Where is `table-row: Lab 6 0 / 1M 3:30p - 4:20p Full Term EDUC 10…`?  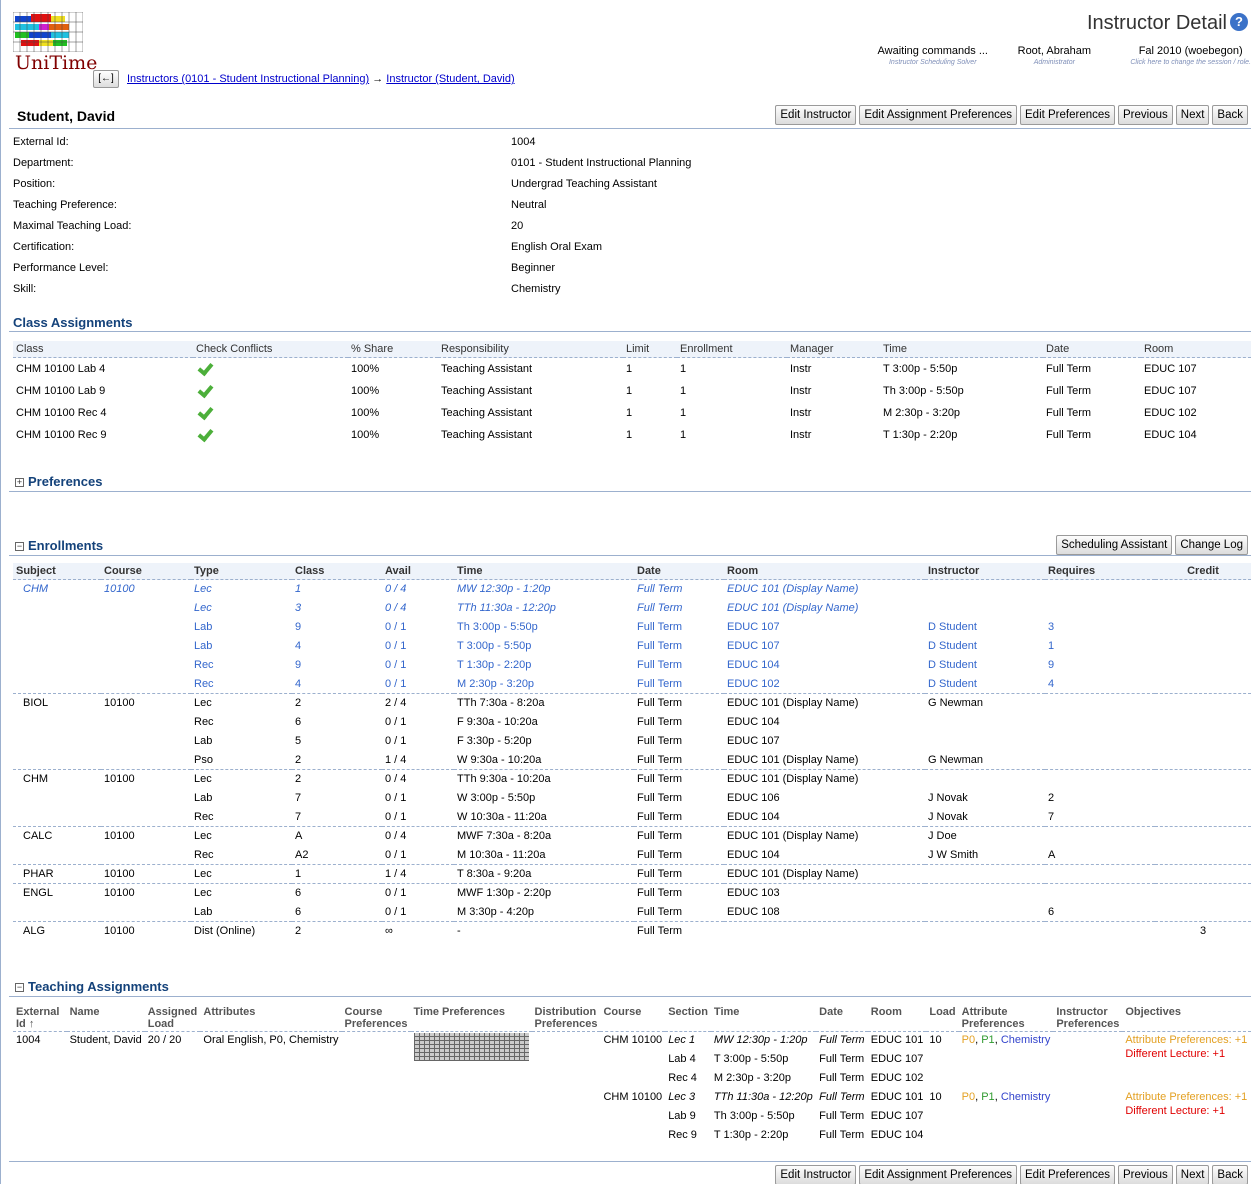 table-row: Lab 6 0 / 1M 3:30p - 4:20p Full Term EDUC 10… is located at coordinates (632, 912).